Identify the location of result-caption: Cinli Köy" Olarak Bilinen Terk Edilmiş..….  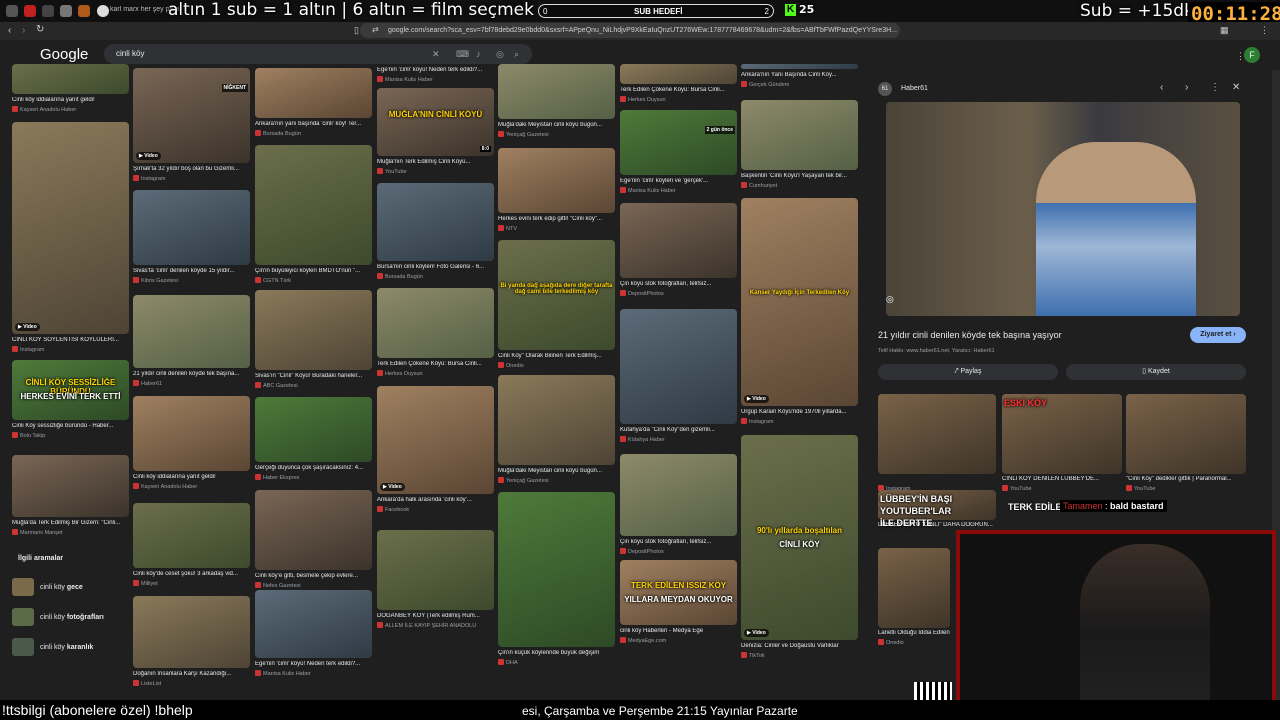
(556, 356).